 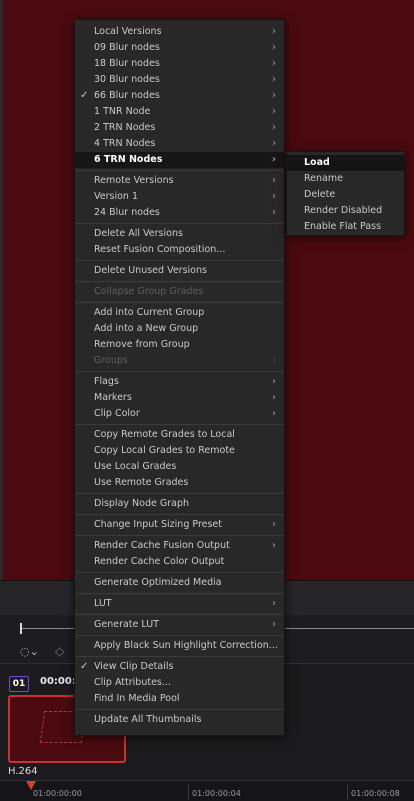 What do you see at coordinates (345, 163) in the screenshot?
I see `submenu-item-load: Load` at bounding box center [345, 163].